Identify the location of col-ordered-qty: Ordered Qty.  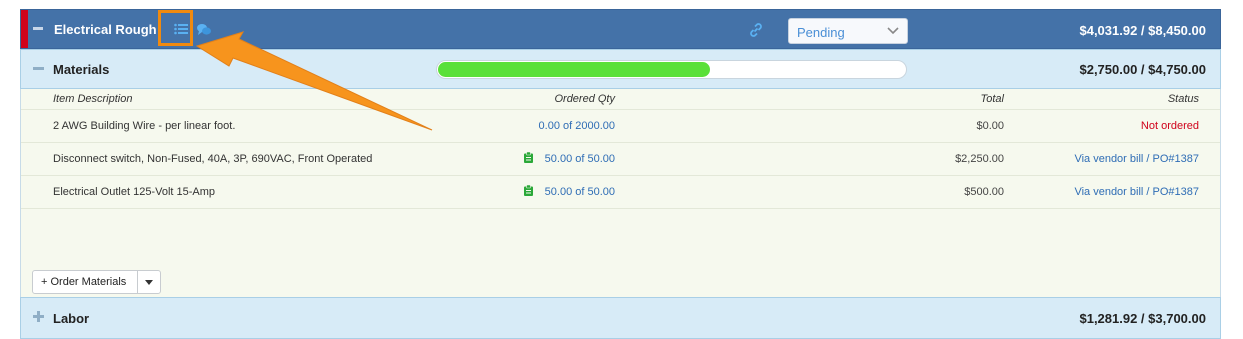
(584, 99).